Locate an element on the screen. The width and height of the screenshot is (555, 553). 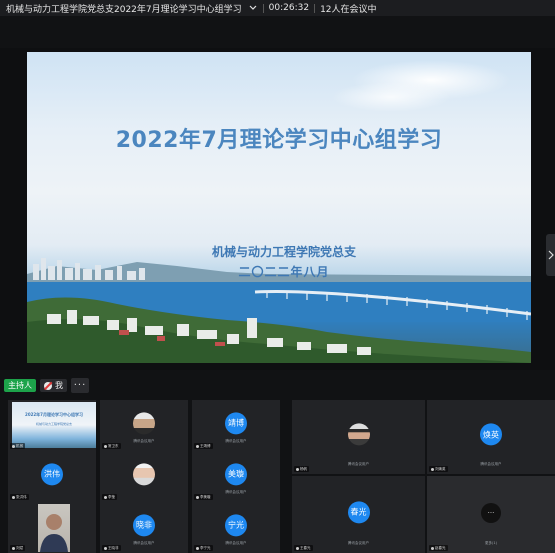
participant-name: 李莹 is located at coordinates (111, 497).